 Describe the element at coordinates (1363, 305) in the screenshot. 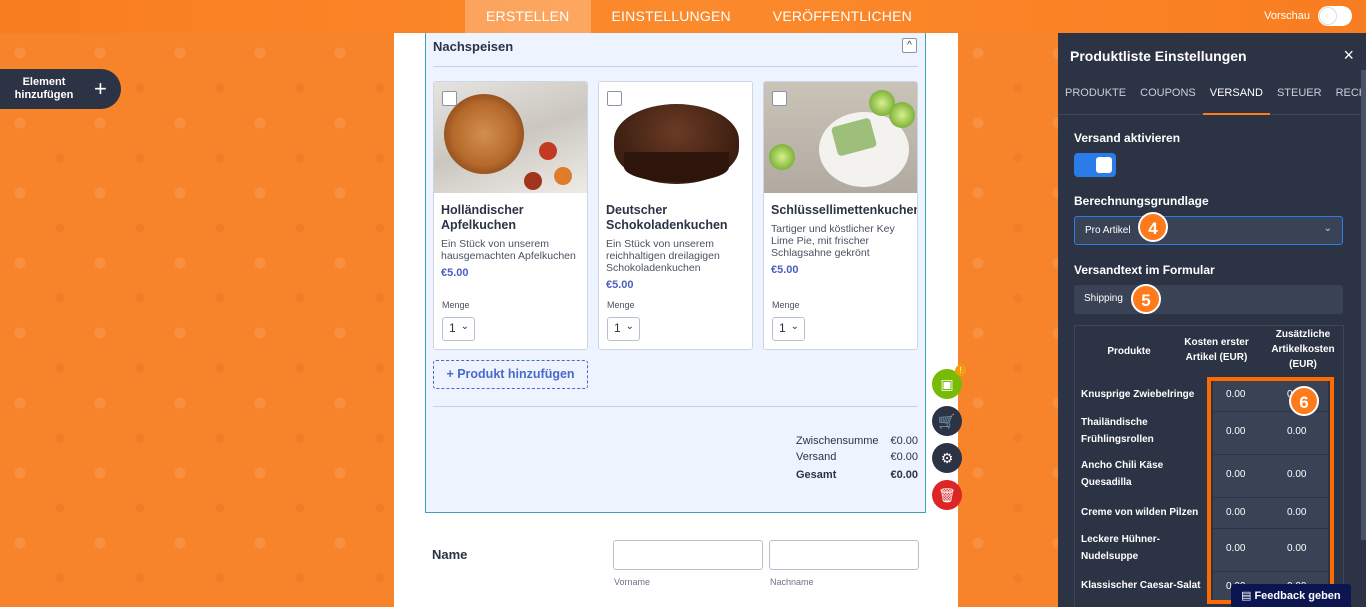

I see `panel-scrollbar` at that location.